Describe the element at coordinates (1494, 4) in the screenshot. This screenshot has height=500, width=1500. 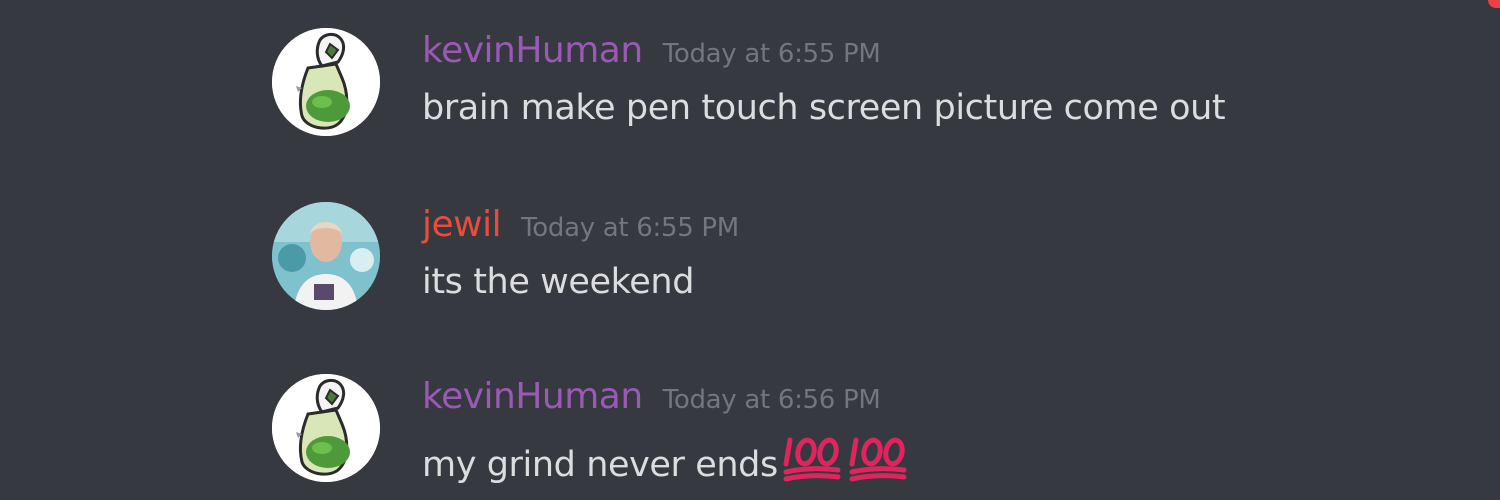
I see `notification-indicator` at that location.